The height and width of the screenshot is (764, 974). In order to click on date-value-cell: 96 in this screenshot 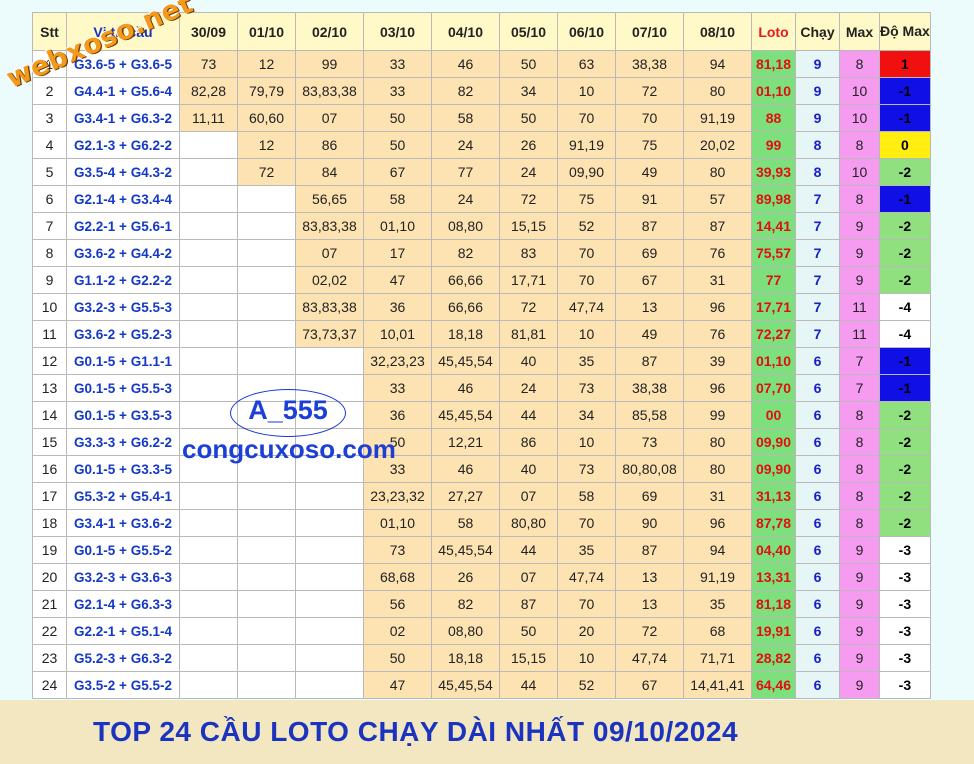, I will do `click(717, 523)`.